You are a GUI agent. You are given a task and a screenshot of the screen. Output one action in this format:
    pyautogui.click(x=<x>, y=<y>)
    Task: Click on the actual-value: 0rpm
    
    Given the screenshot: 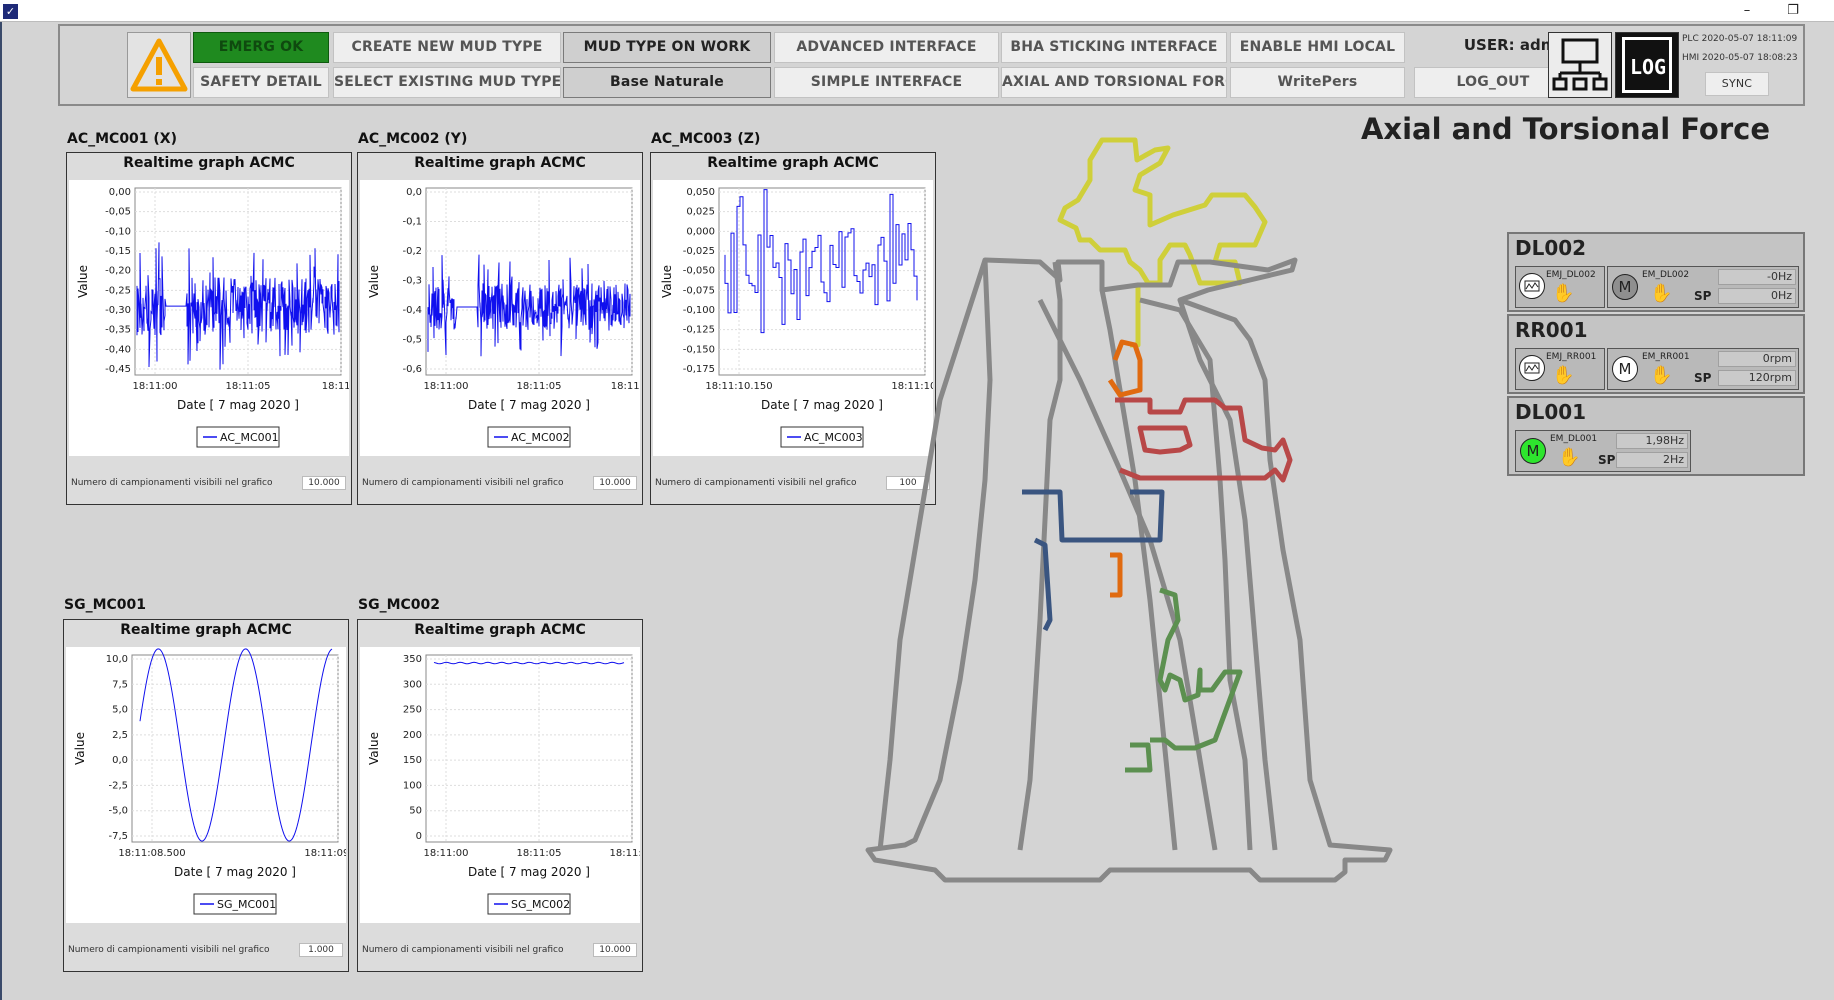 What is the action you would take?
    pyautogui.click(x=1757, y=359)
    